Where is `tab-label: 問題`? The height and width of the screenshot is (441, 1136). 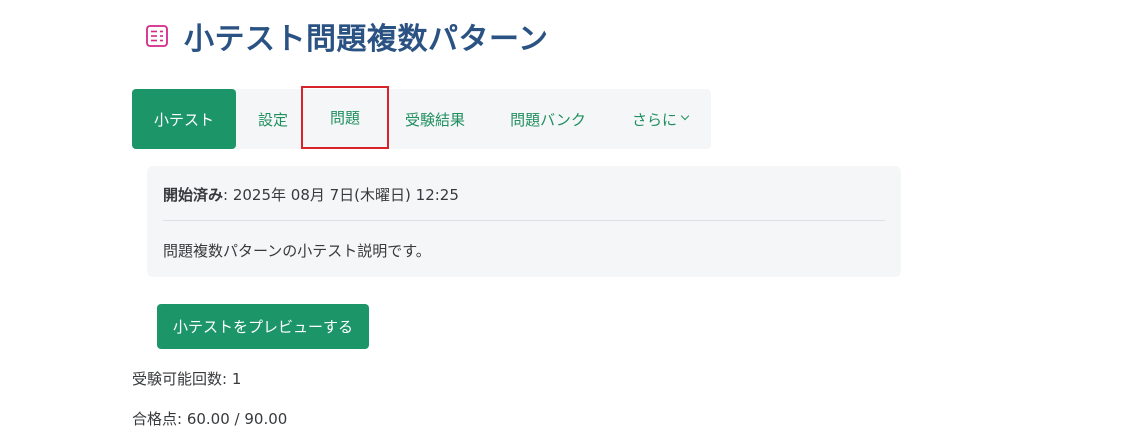
tab-label: 問題 is located at coordinates (344, 118).